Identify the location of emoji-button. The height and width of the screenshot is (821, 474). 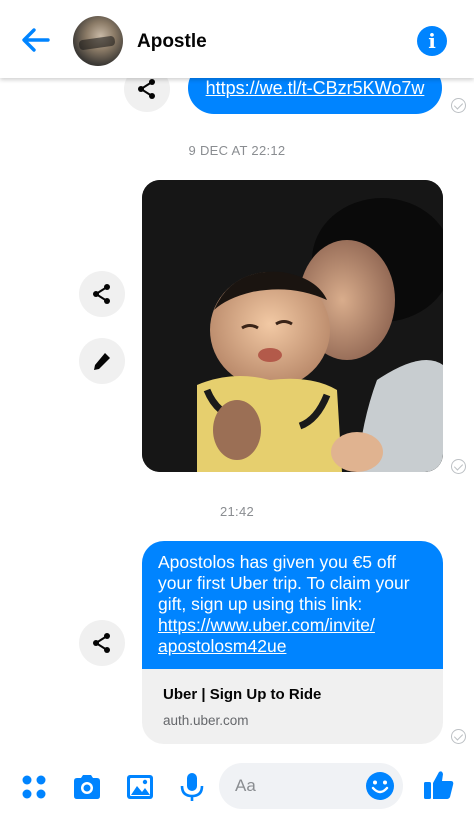
(380, 786).